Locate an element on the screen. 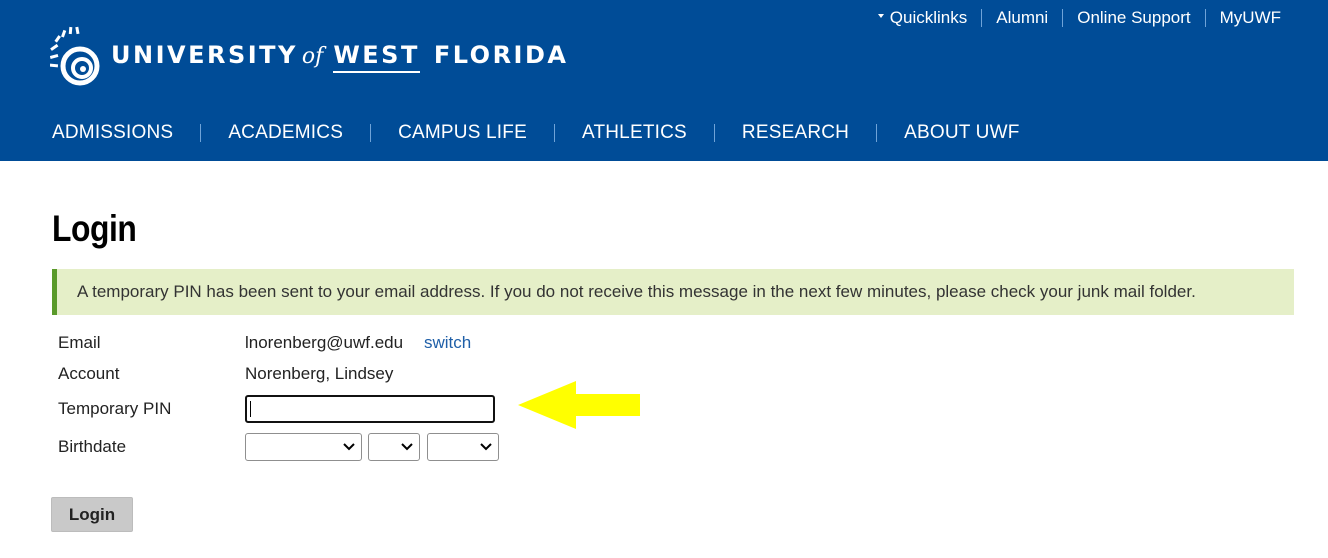 Image resolution: width=1328 pixels, height=558 pixels. email-value: lnorenberg@uwf.edu is located at coordinates (324, 342).